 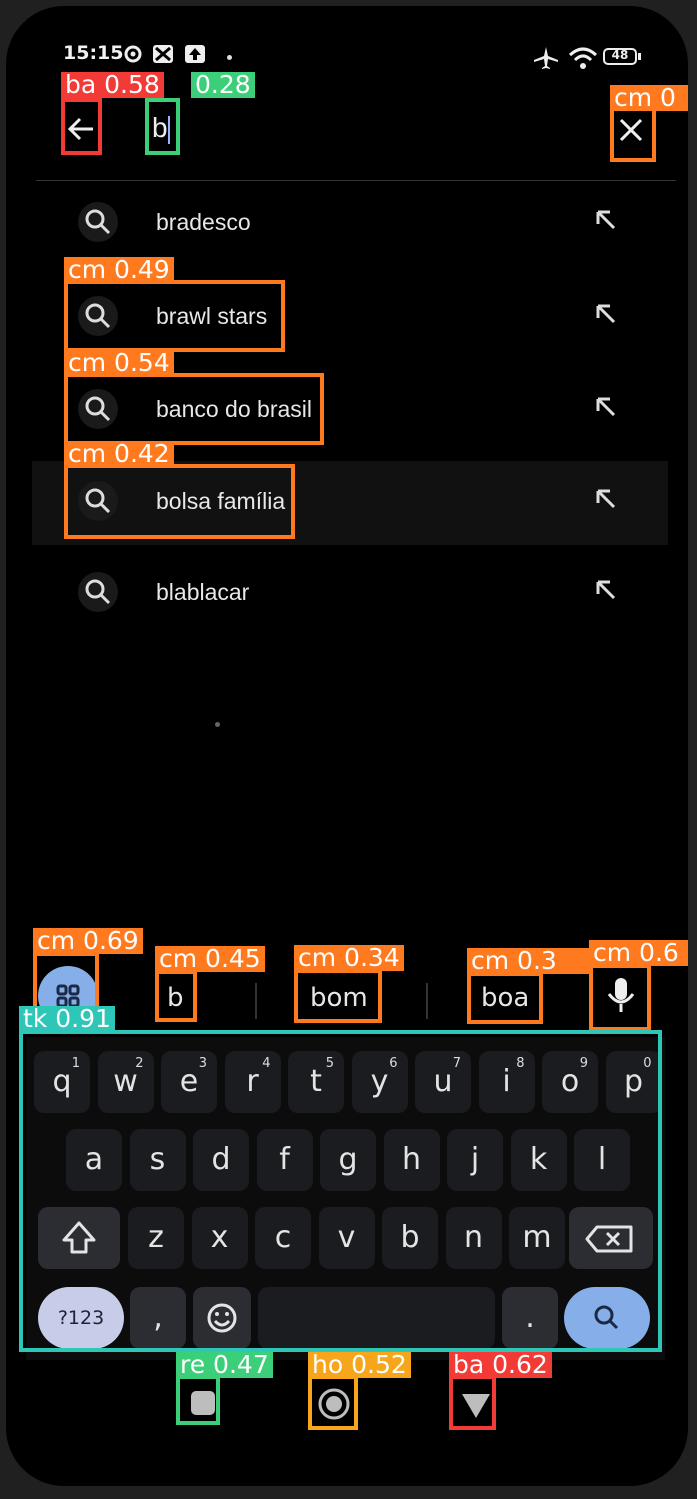 What do you see at coordinates (377, 592) in the screenshot?
I see `suggestion-item: blablacar` at bounding box center [377, 592].